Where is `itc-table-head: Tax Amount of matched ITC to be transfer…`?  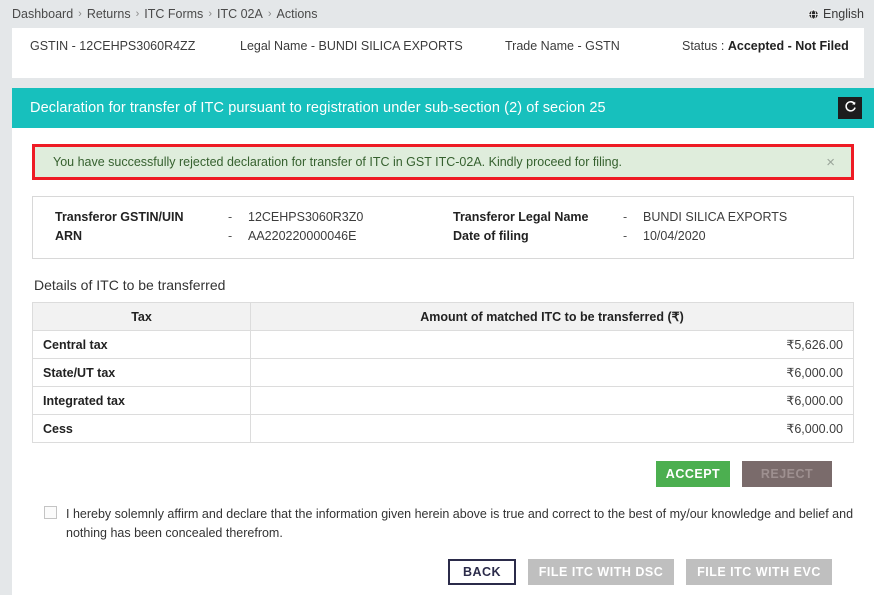
itc-table-head: Tax Amount of matched ITC to be transfer… is located at coordinates (443, 316).